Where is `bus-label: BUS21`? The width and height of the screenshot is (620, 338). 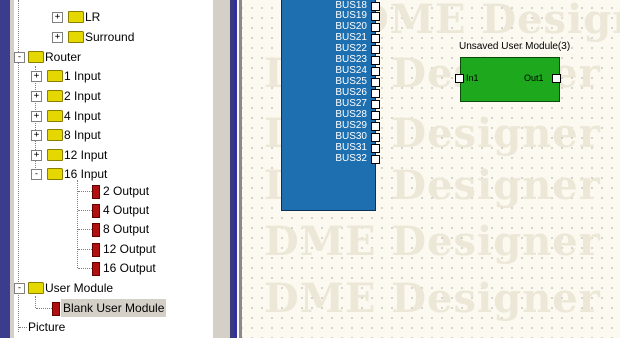 bus-label: BUS21 is located at coordinates (351, 37).